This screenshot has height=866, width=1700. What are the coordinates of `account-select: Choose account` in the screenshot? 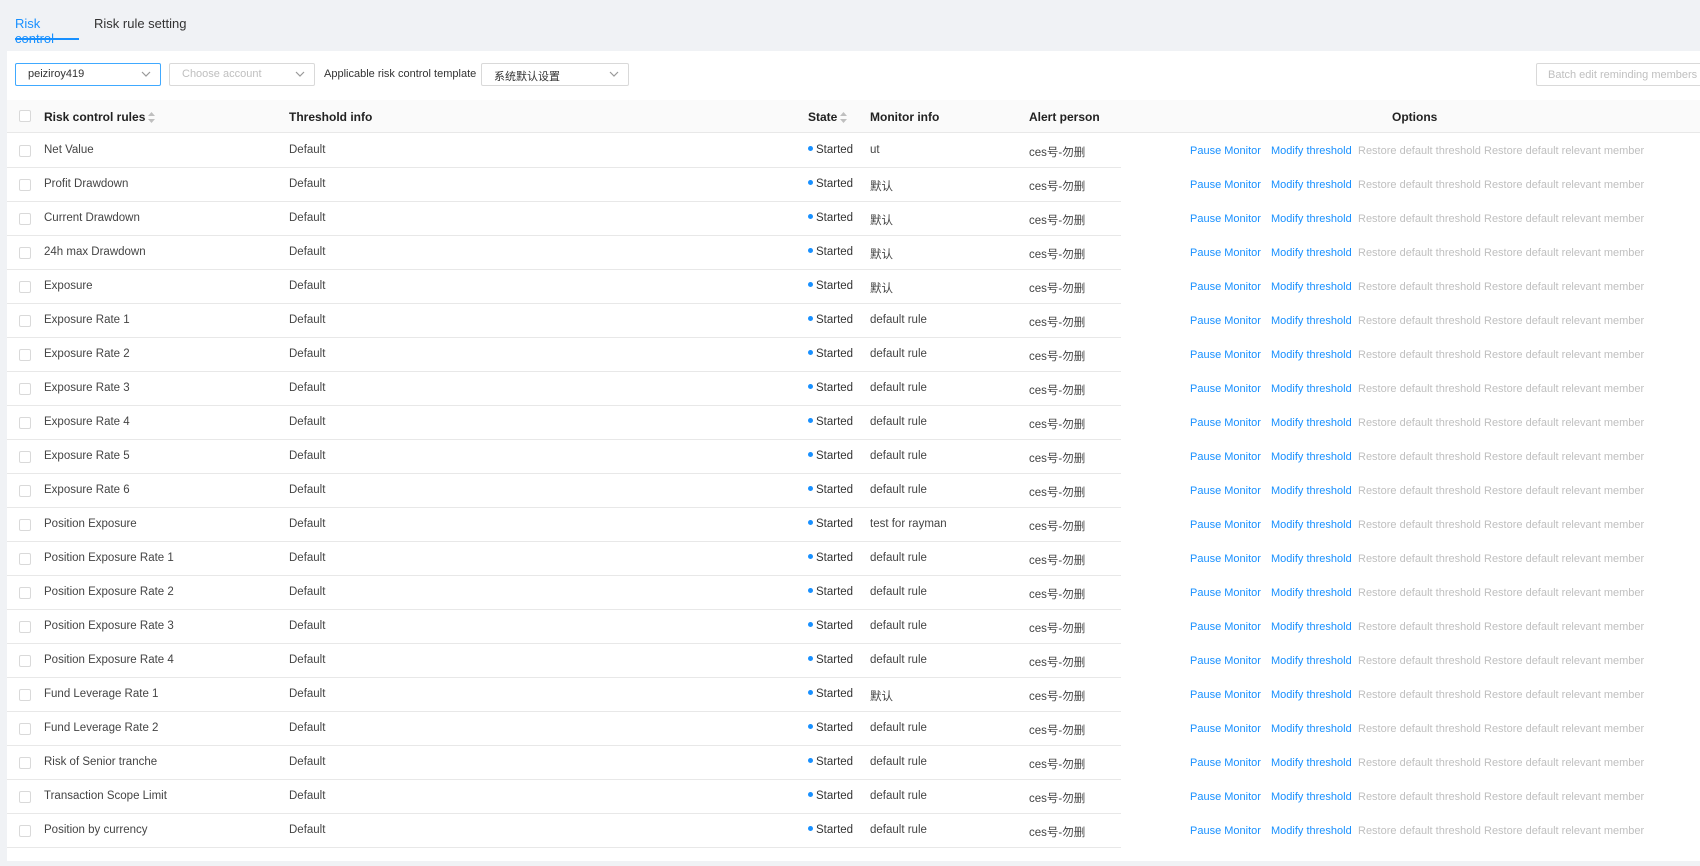 It's located at (242, 74).